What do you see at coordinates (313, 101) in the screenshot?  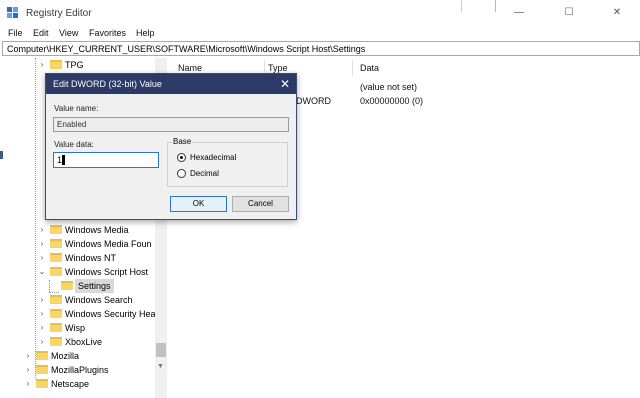 I see `value-type: DWORD` at bounding box center [313, 101].